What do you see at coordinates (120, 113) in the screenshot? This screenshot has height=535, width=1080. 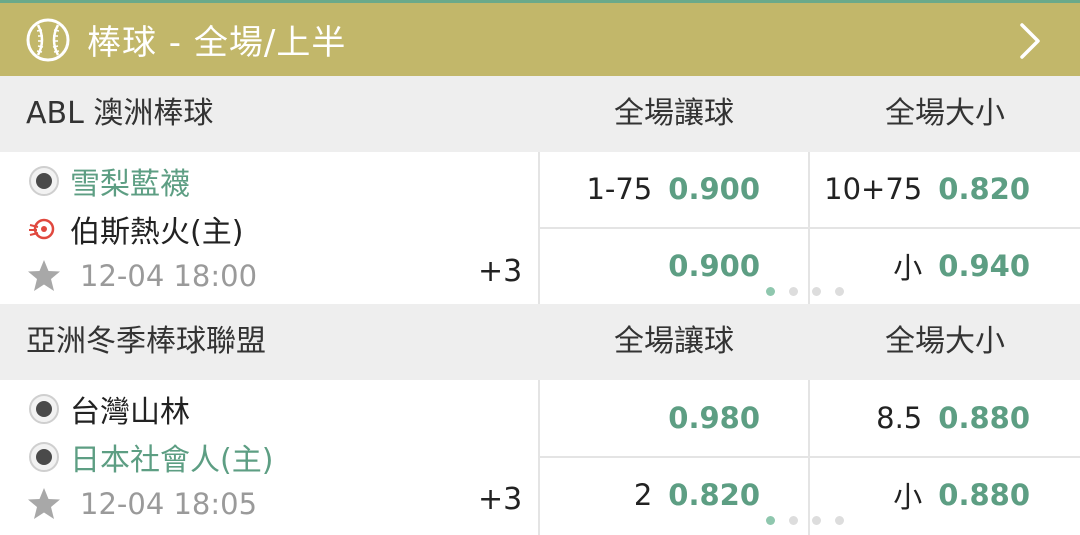 I see `league-name: ABL 澳洲棒球` at bounding box center [120, 113].